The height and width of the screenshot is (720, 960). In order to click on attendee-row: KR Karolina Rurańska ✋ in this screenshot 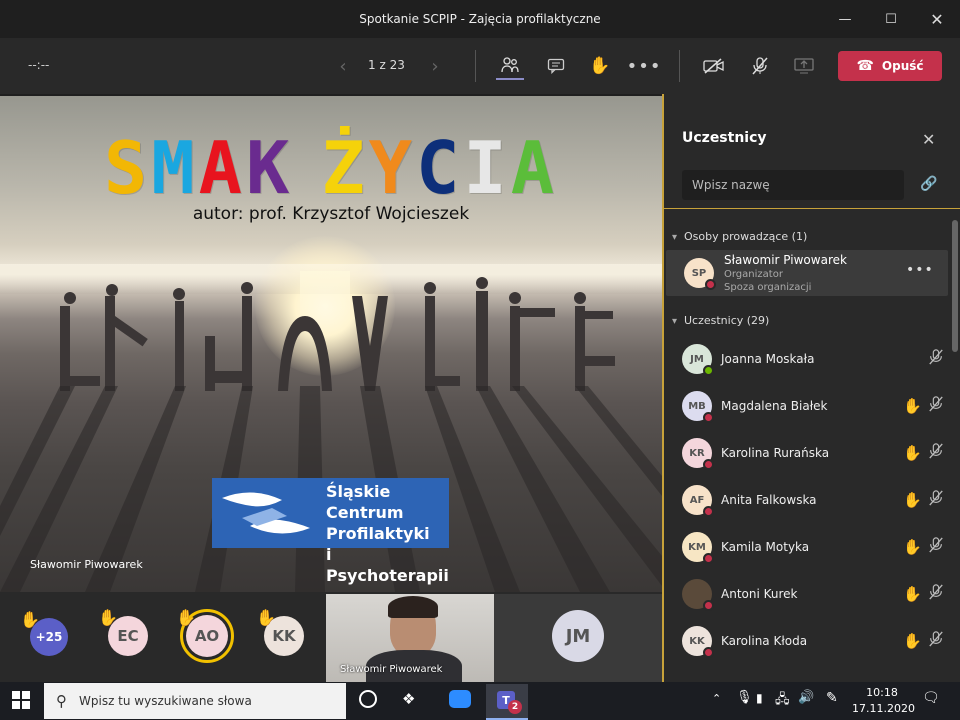, I will do `click(807, 453)`.